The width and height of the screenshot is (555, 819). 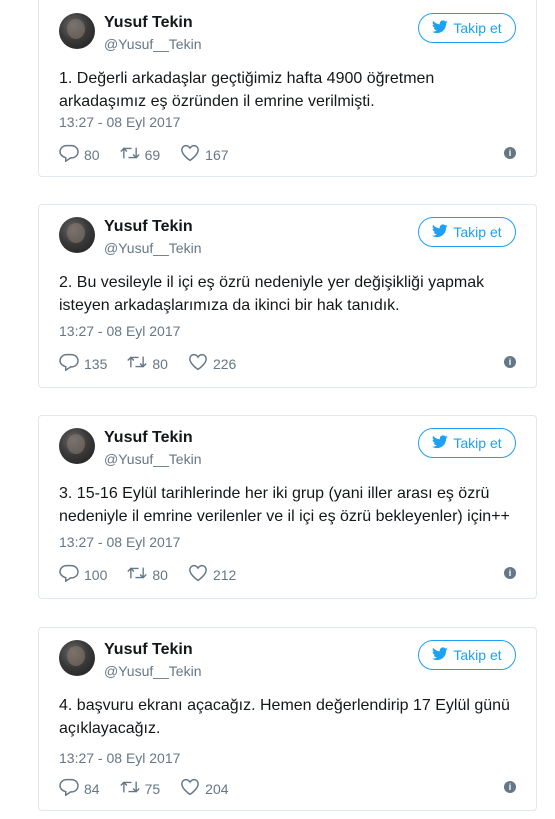 I want to click on reply-action: 84, so click(x=79, y=788).